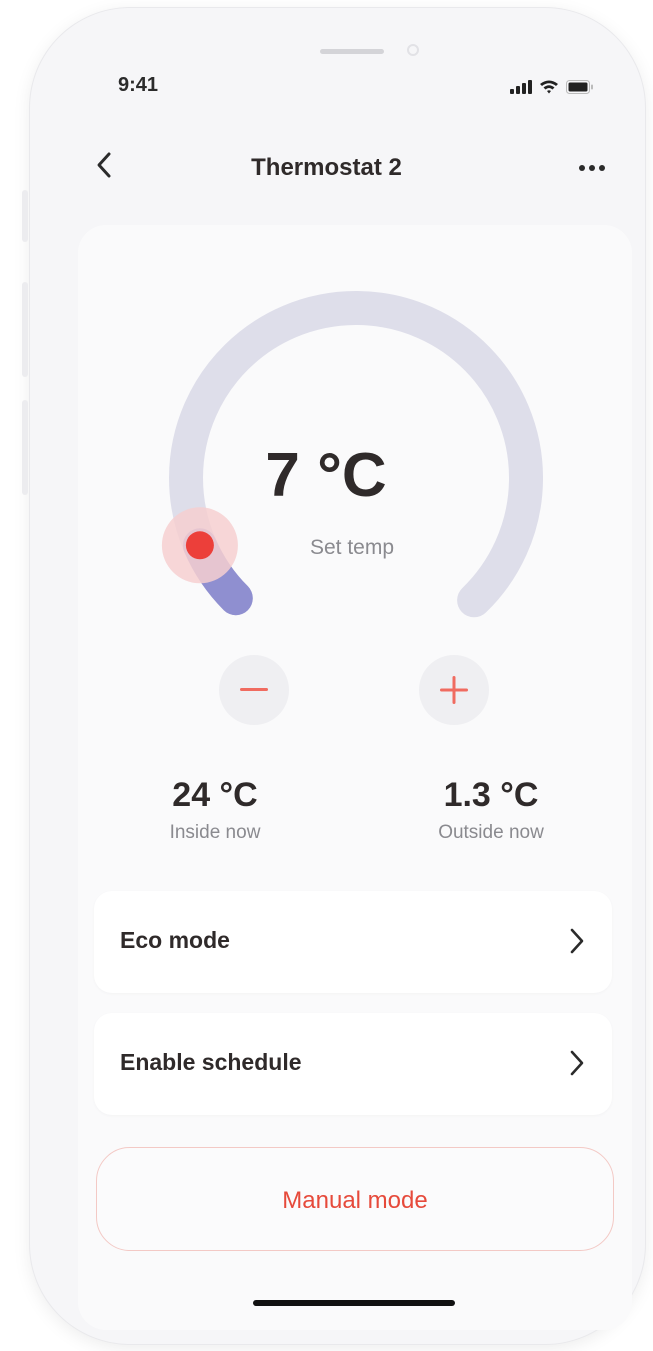  What do you see at coordinates (354, 1303) in the screenshot?
I see `home-indicator` at bounding box center [354, 1303].